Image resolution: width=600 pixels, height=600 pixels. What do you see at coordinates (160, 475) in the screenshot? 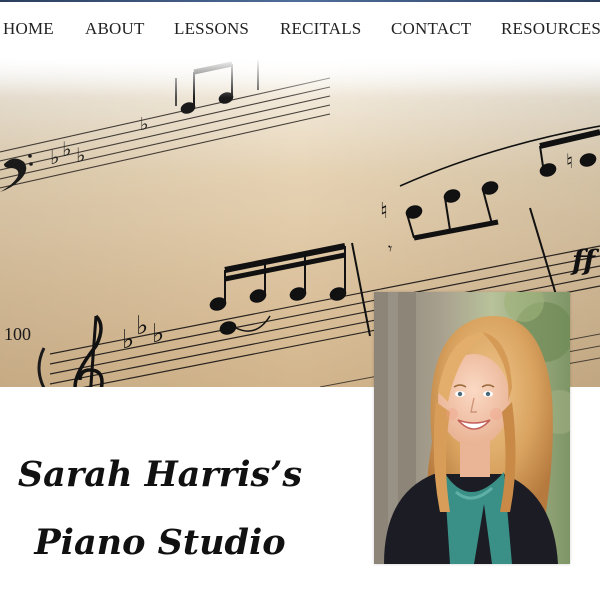
I see `studio-title-line-1: Sarah Harris’s` at bounding box center [160, 475].